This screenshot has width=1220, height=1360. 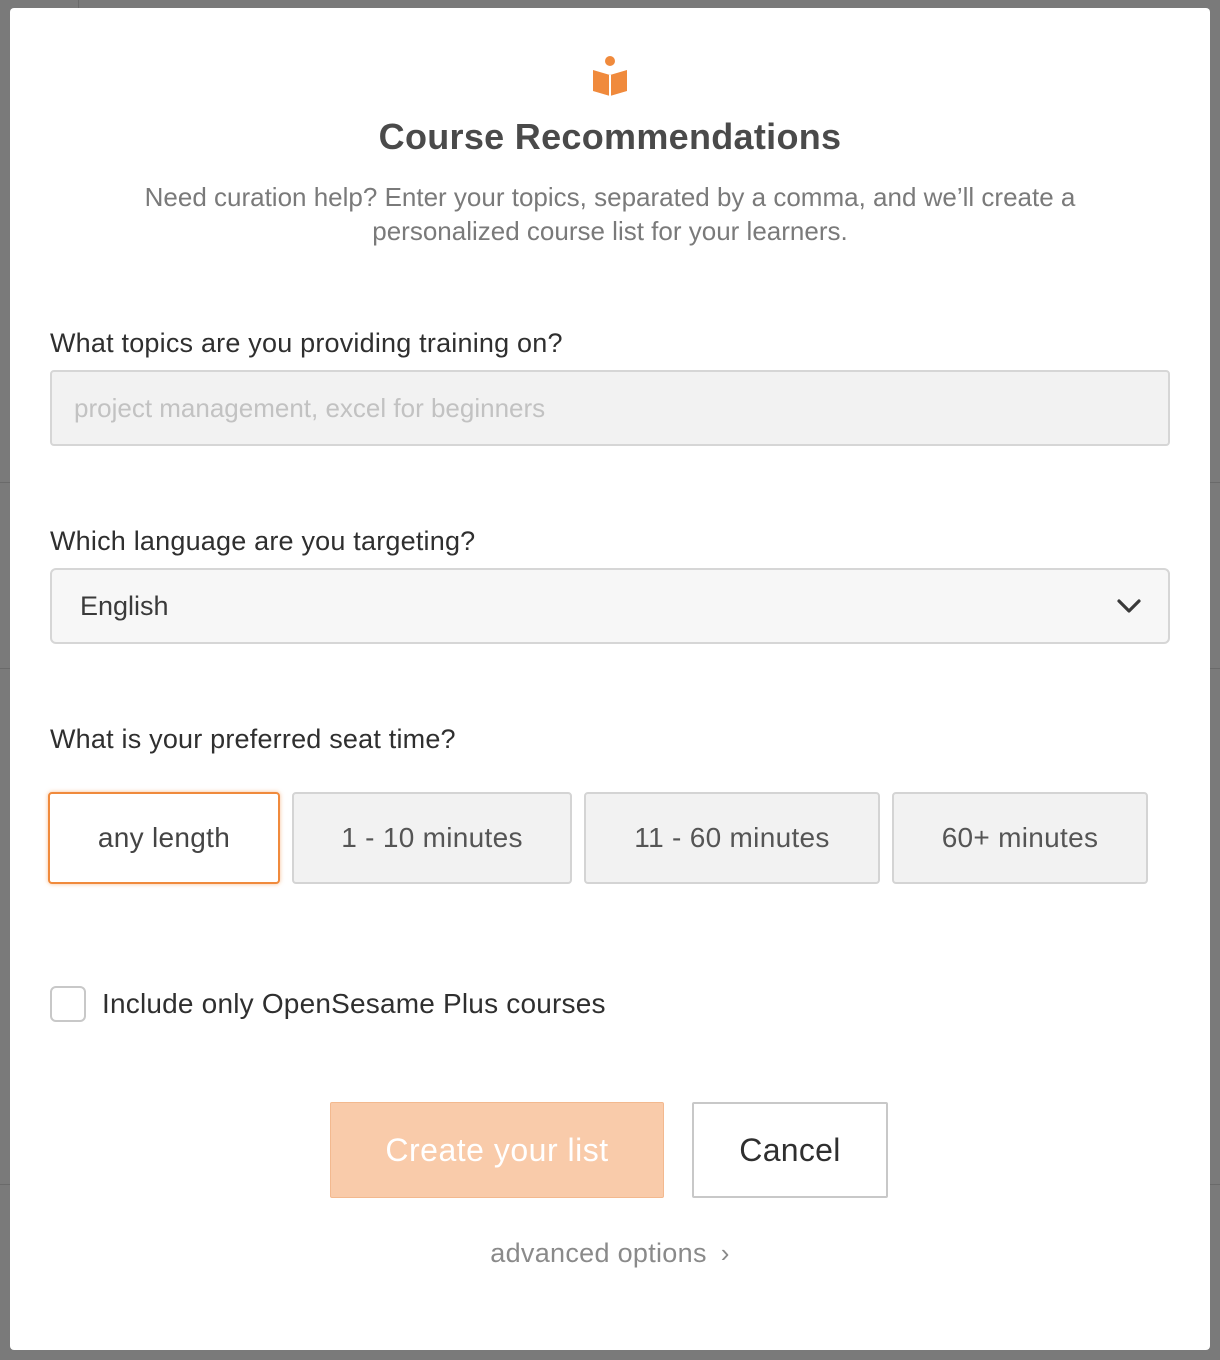 I want to click on advanced-options-label: advanced options, so click(x=598, y=1253).